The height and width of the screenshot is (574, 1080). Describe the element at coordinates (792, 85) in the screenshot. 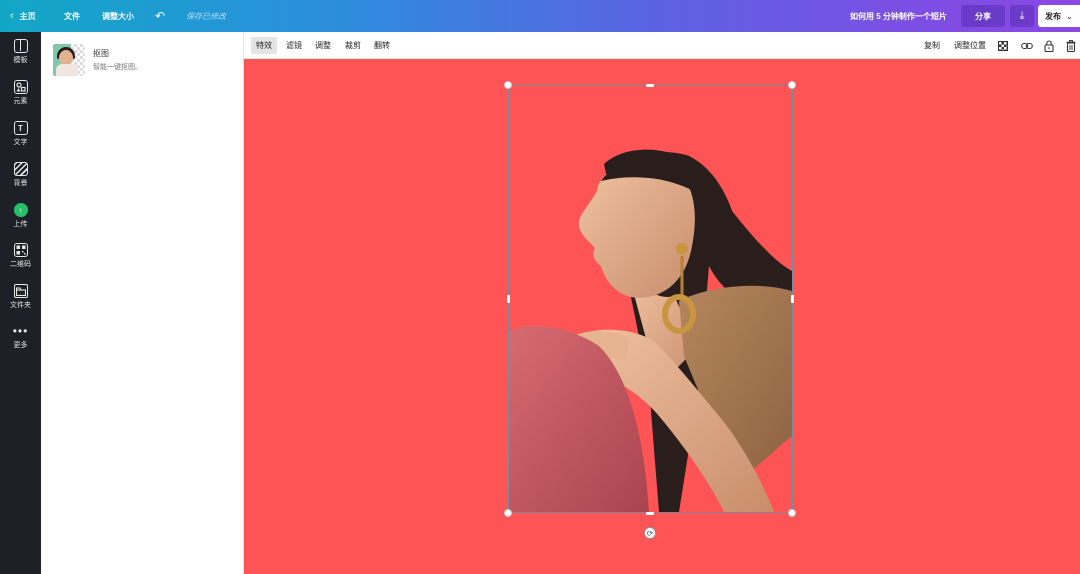

I see `resize-handle-top-right` at that location.